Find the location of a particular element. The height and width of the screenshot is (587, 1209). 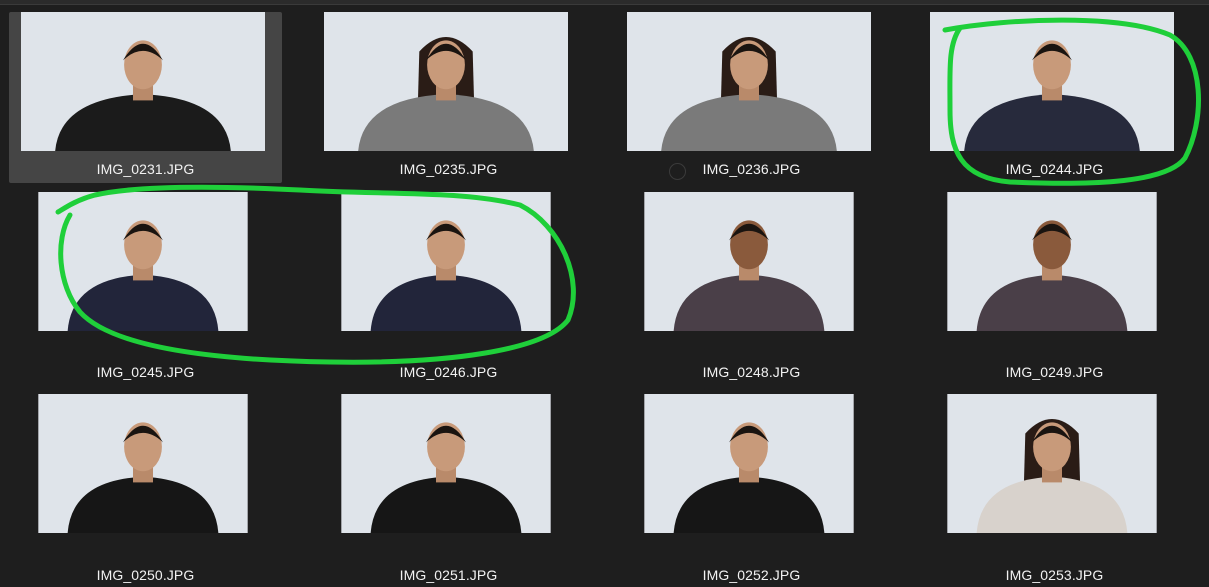

file-tile: IMG_0231.JPG is located at coordinates (145, 97).